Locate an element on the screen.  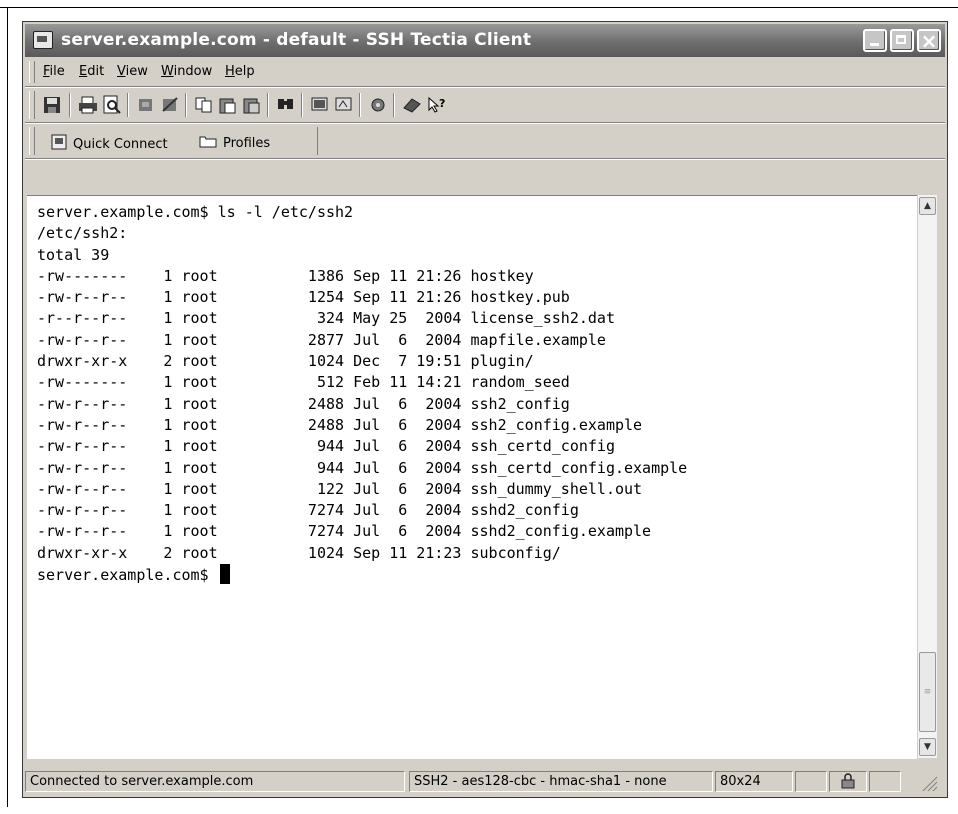
menu-file: File is located at coordinates (54, 71).